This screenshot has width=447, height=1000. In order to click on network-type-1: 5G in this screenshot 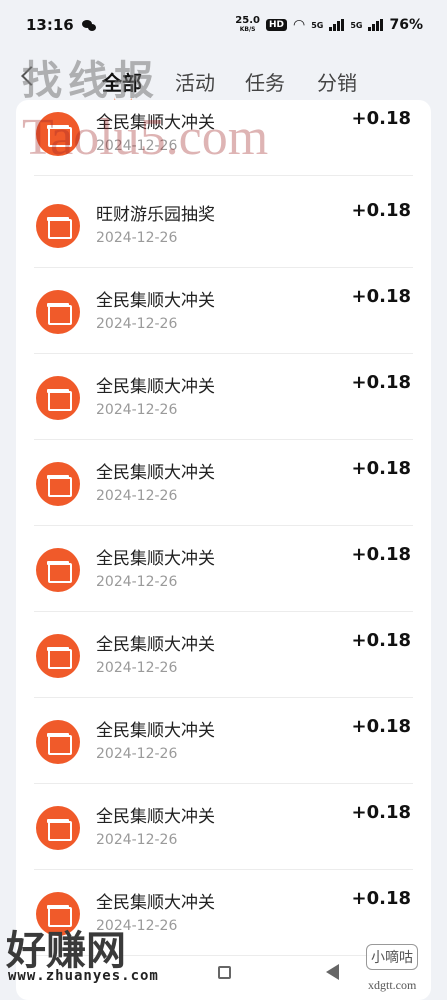, I will do `click(317, 25)`.